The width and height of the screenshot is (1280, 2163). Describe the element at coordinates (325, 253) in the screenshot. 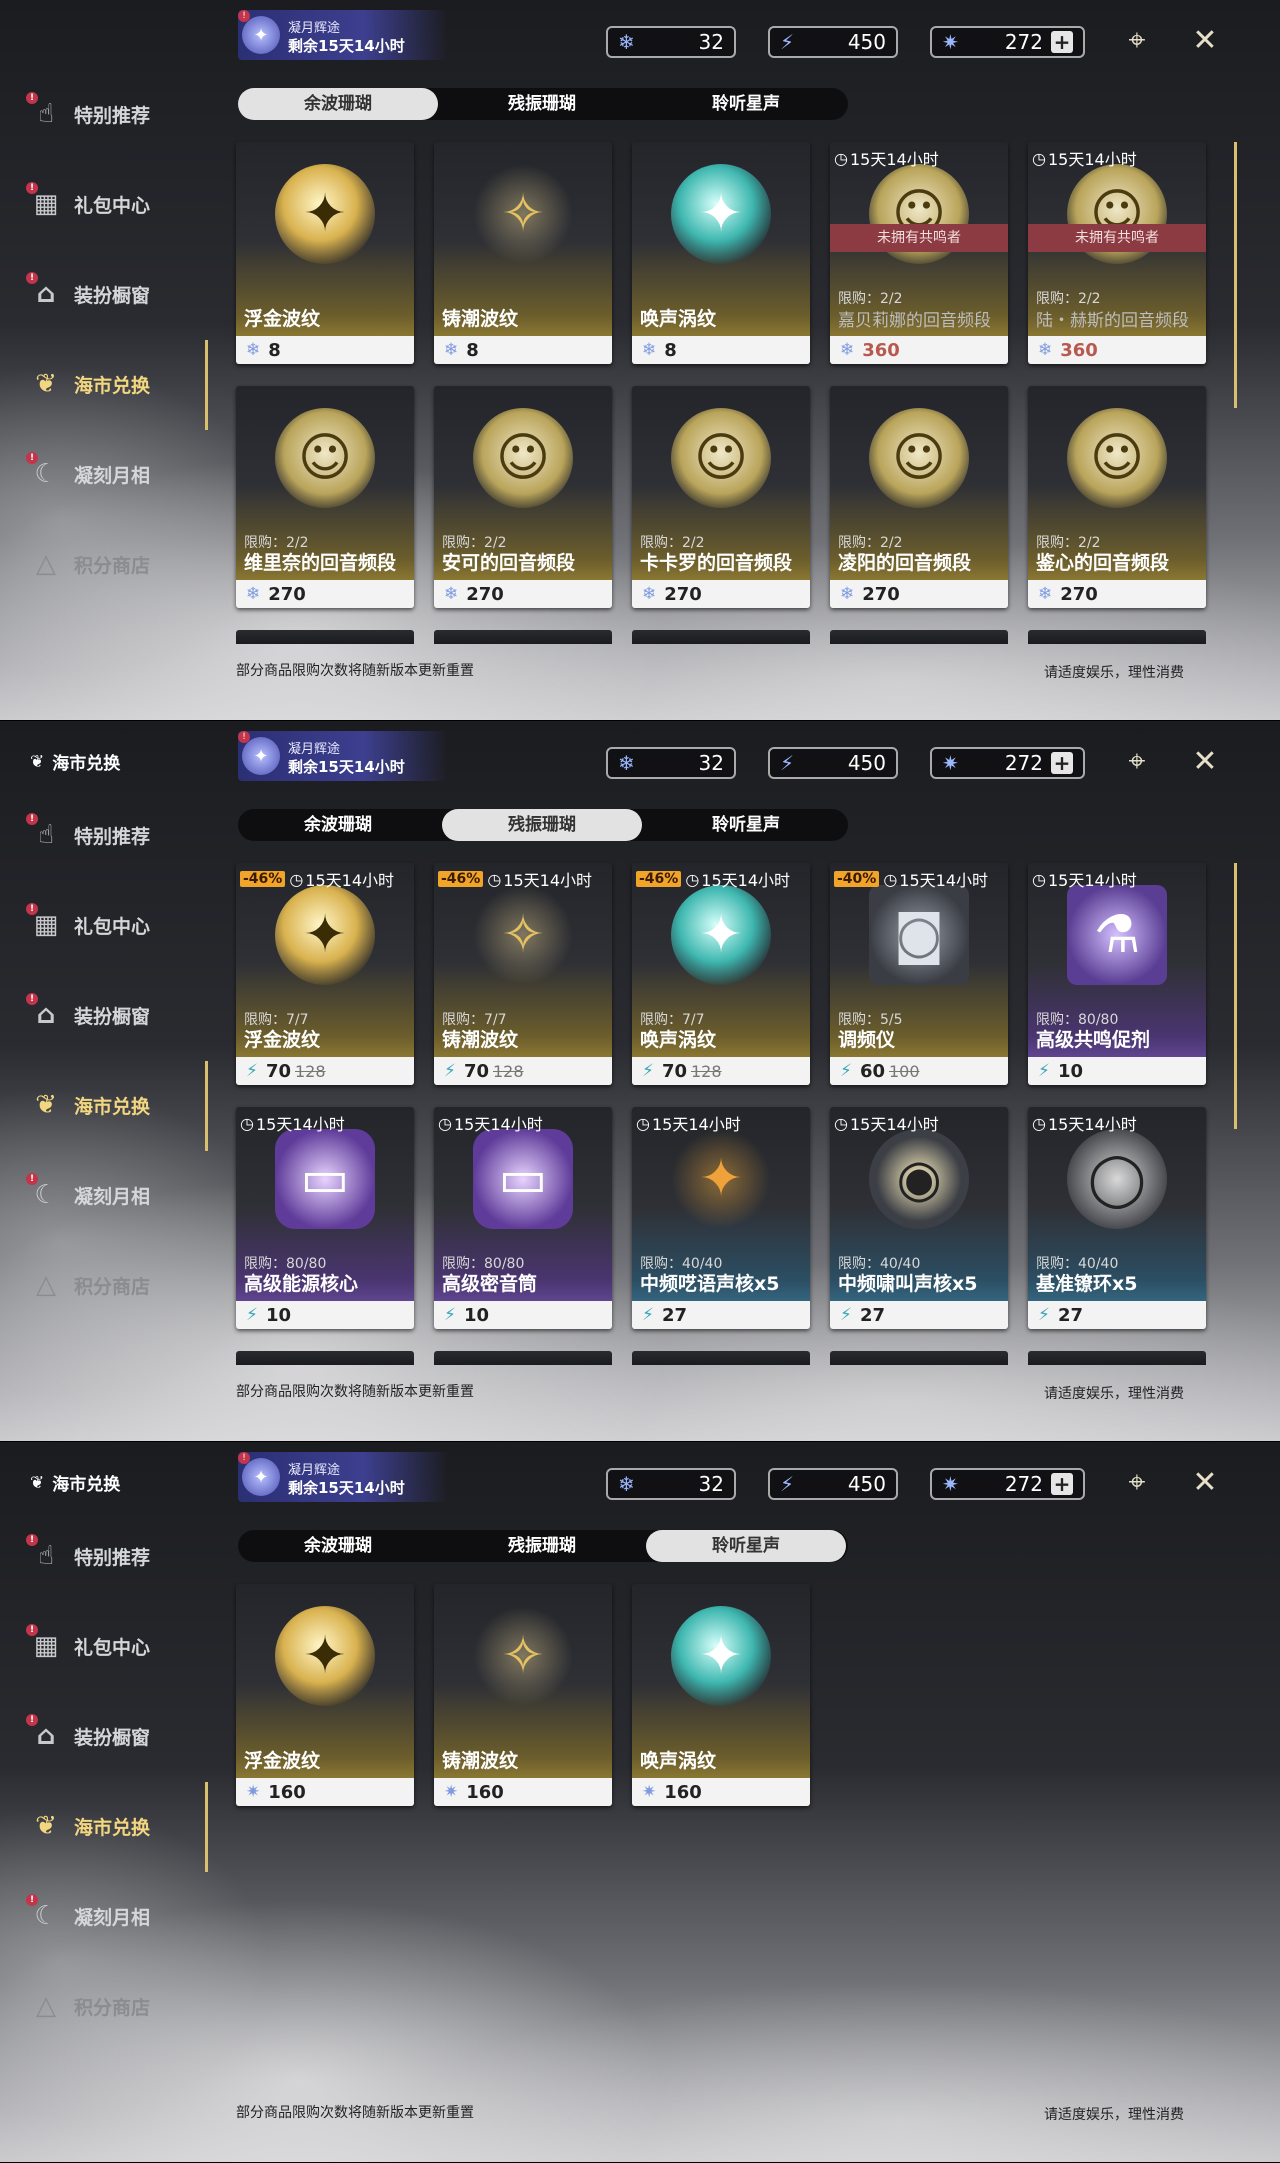

I see `product-card: ✦ 浮金波纹 ❄ 8` at that location.